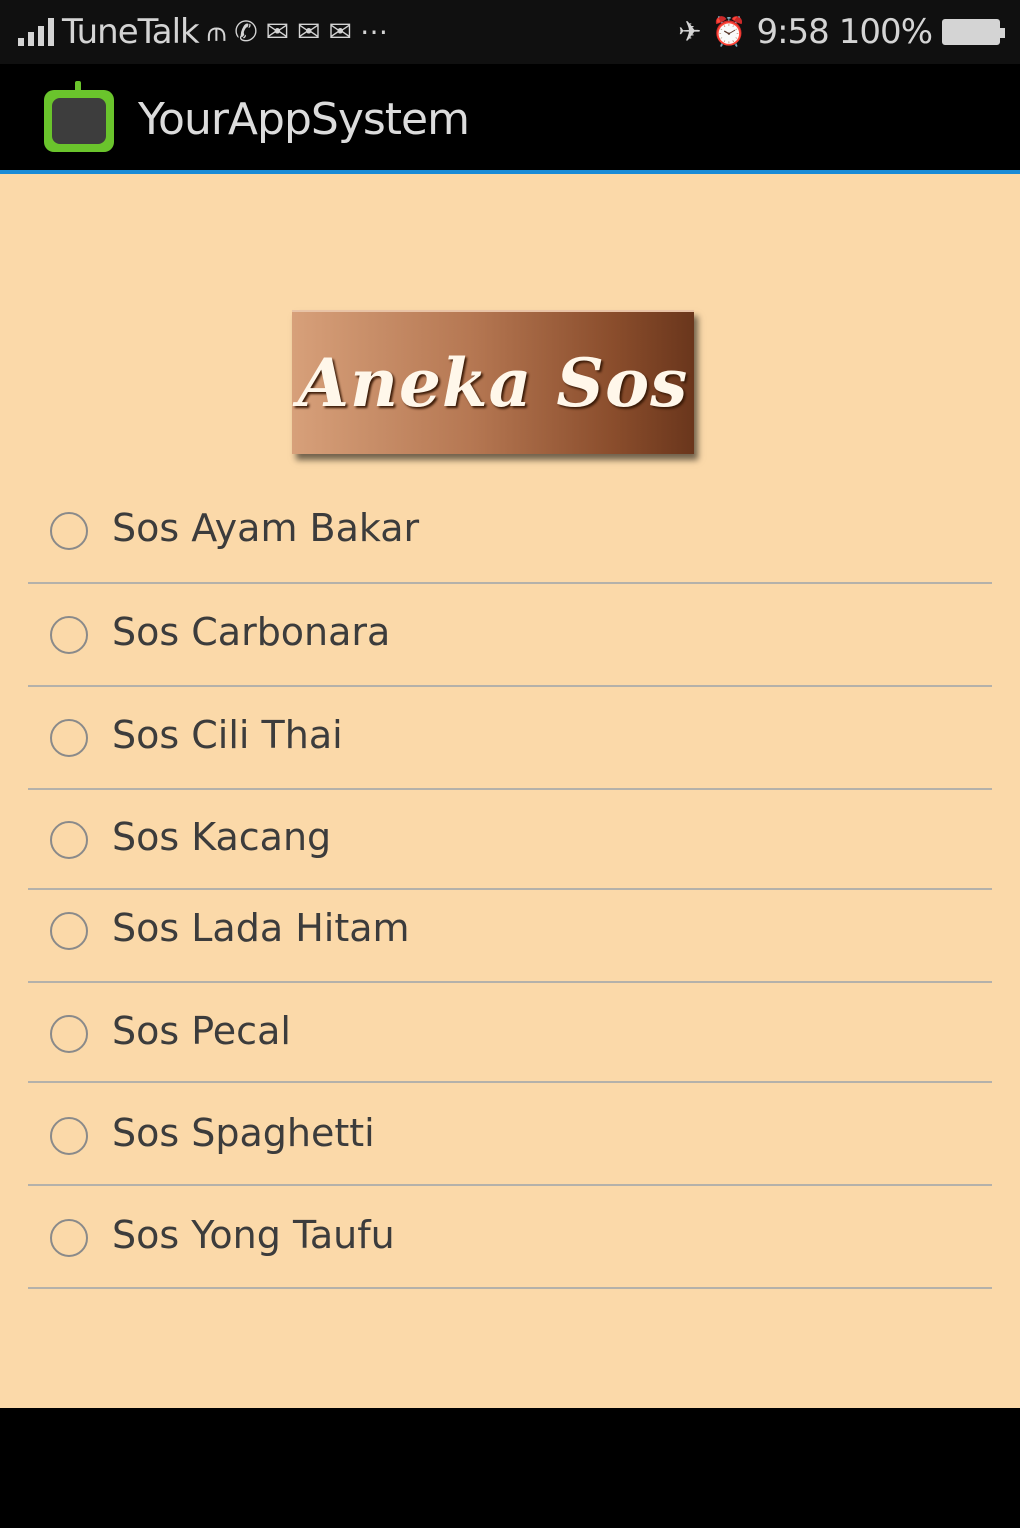  I want to click on status-bar-right: ✈ ⏰ 9:58 100%, so click(841, 32).